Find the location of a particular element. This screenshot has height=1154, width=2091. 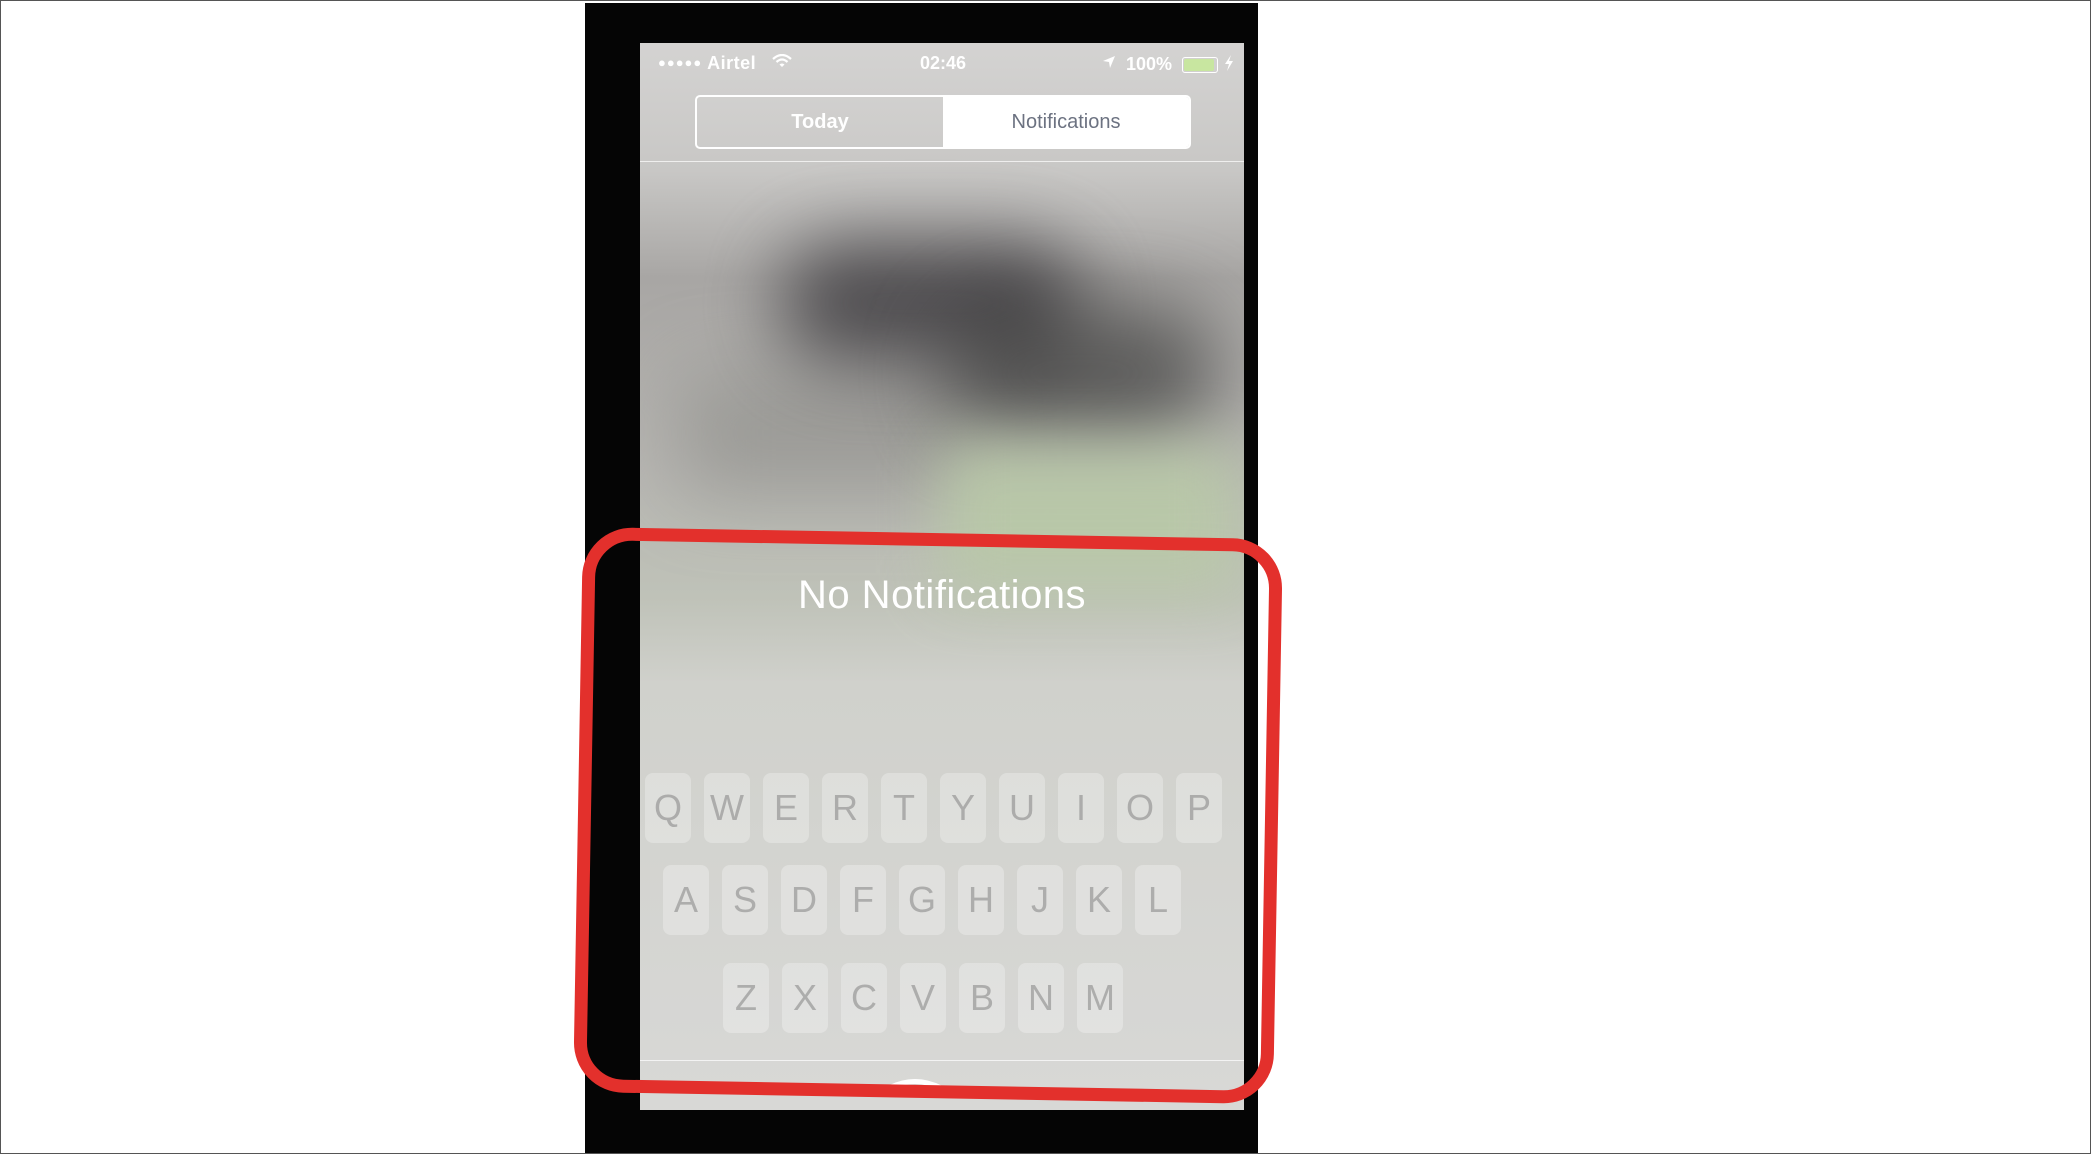

status-time: 02:46 is located at coordinates (943, 63).